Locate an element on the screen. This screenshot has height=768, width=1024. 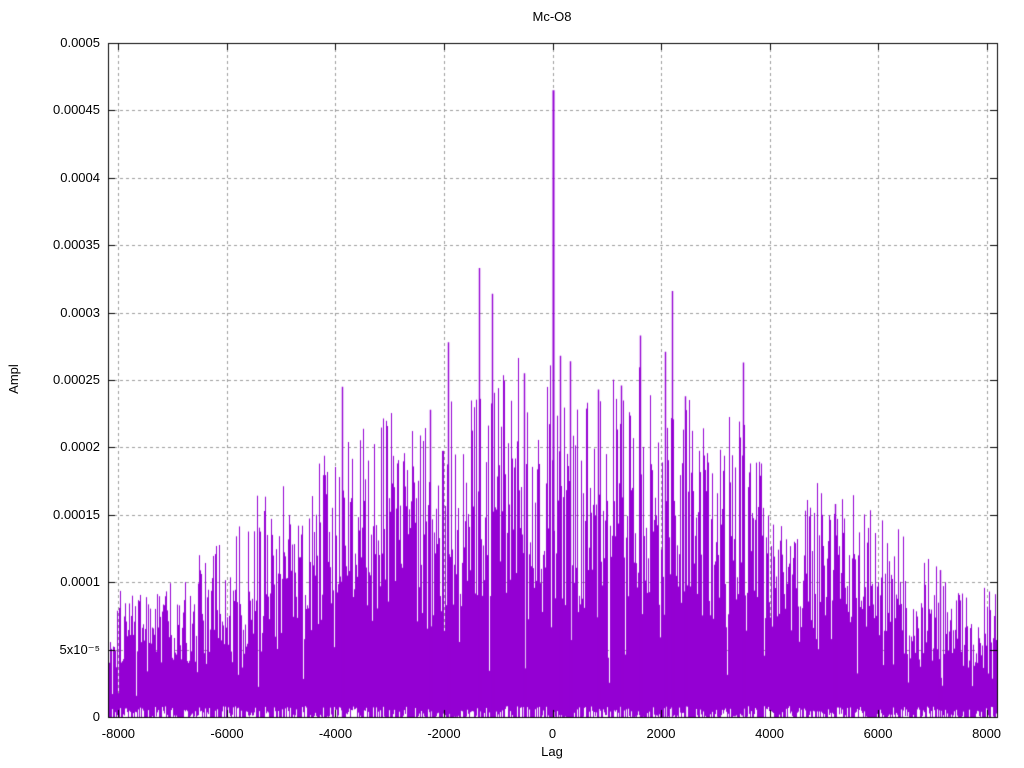
y-tick-label: 5x10⁻⁵ is located at coordinates (79, 649).